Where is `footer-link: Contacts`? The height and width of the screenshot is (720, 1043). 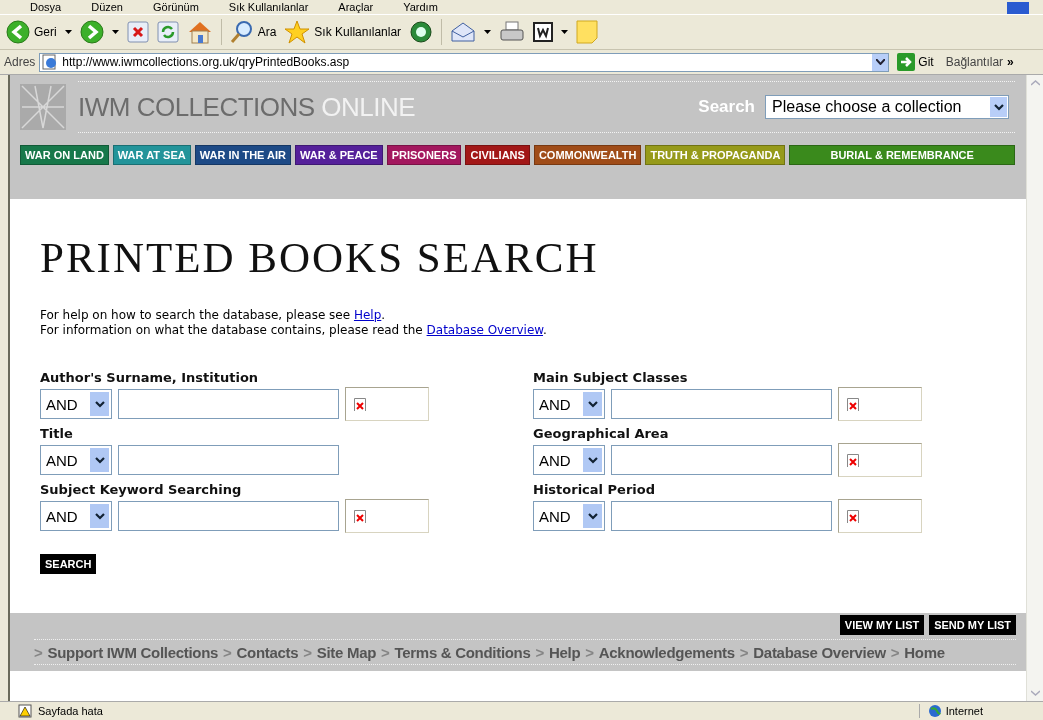 footer-link: Contacts is located at coordinates (267, 652).